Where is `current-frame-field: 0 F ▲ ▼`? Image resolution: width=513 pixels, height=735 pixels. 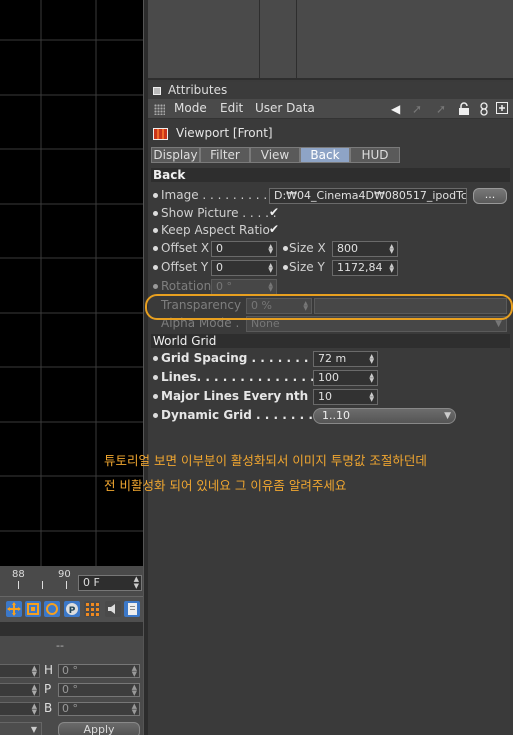 current-frame-field: 0 F ▲ ▼ is located at coordinates (110, 583).